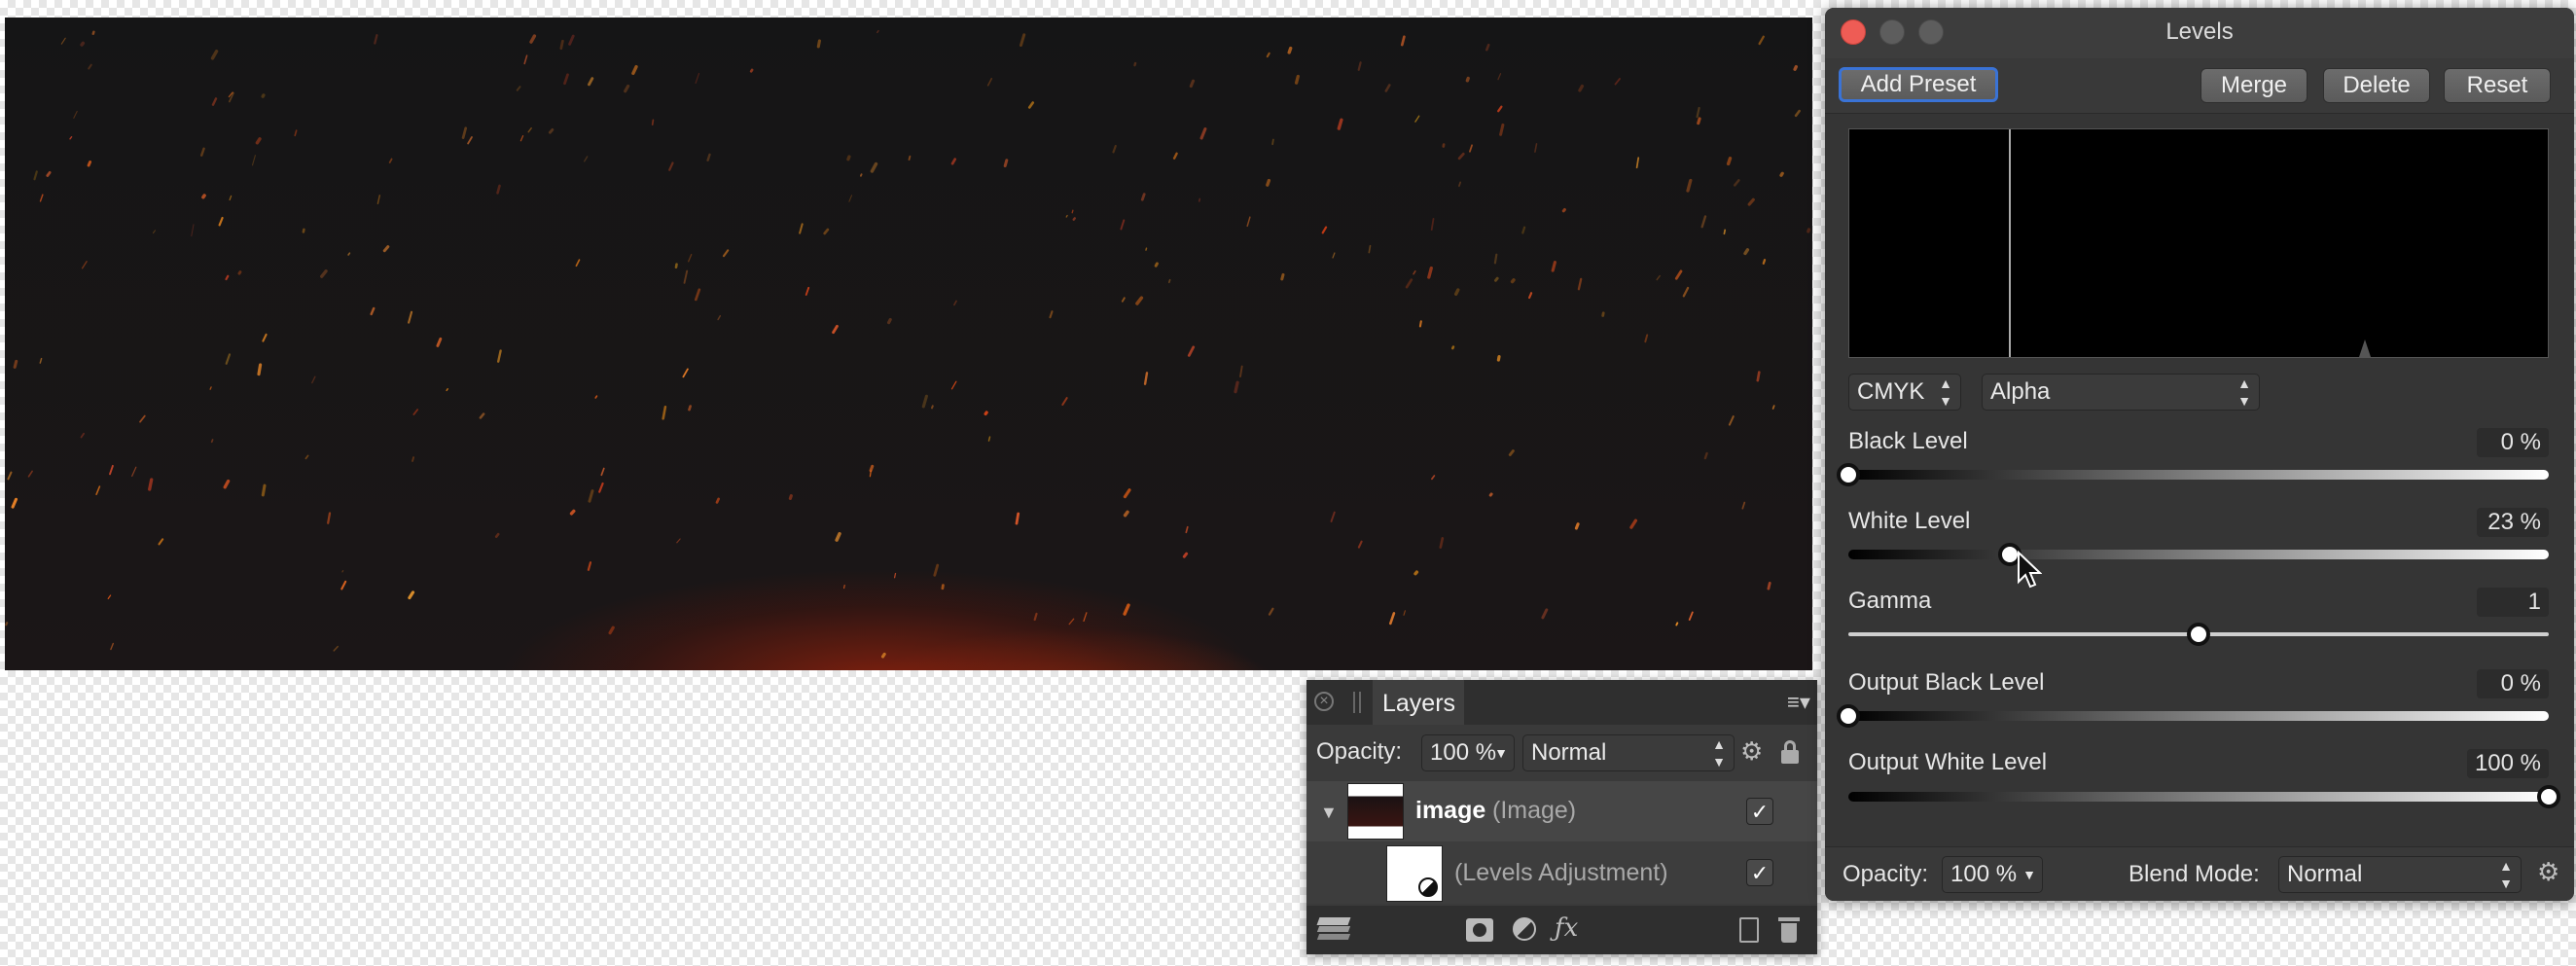 This screenshot has width=2576, height=966. What do you see at coordinates (2193, 474) in the screenshot?
I see `black-level-slider` at bounding box center [2193, 474].